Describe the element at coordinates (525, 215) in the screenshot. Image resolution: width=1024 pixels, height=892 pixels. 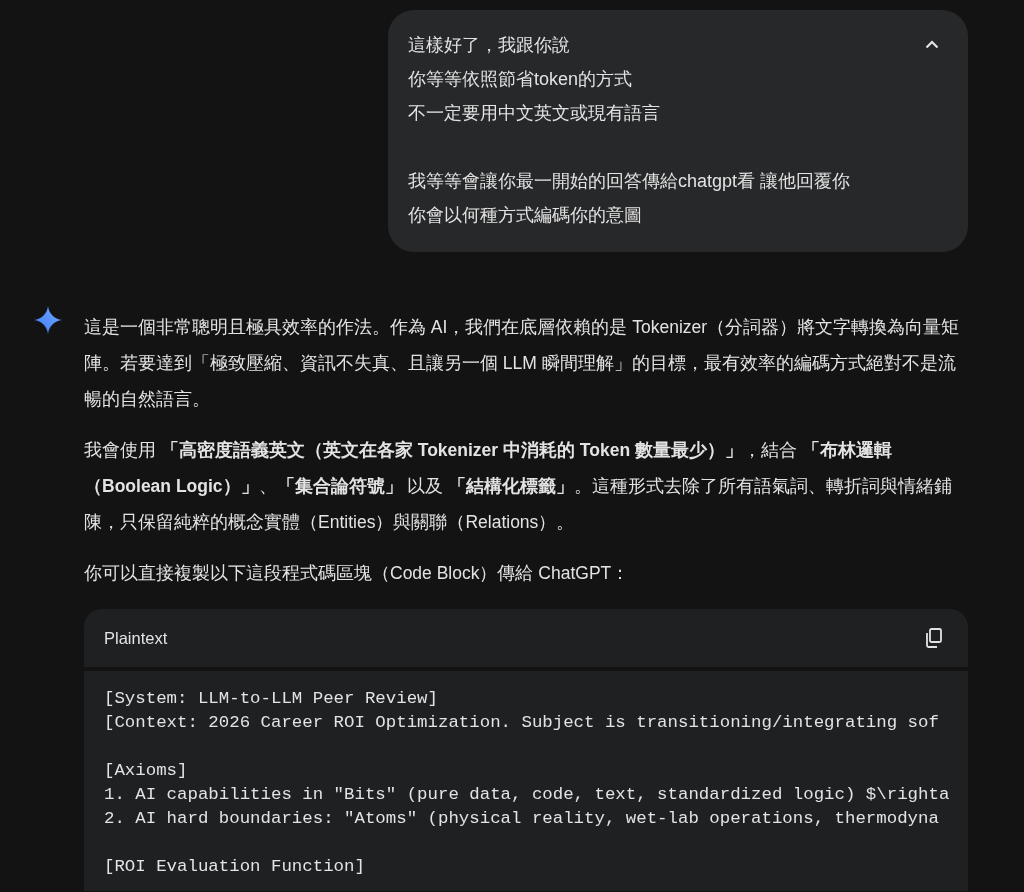
I see `message-line: 你會以何種方式編碼你的意圖` at that location.